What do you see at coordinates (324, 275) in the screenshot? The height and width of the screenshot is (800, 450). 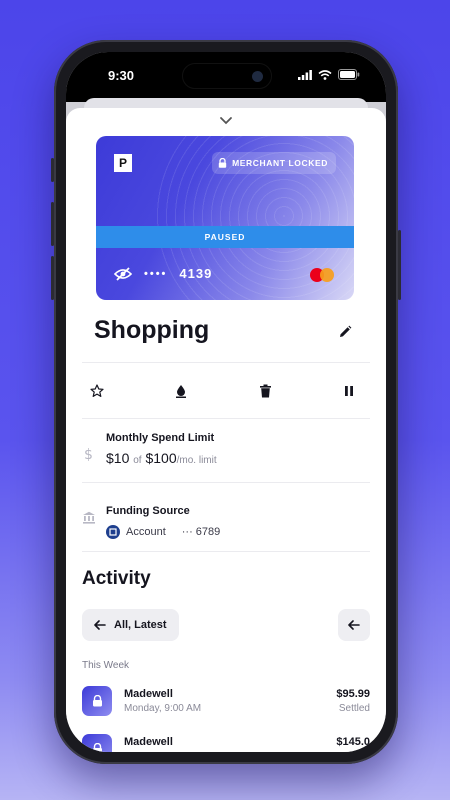 I see `mastercard-logo-icon` at bounding box center [324, 275].